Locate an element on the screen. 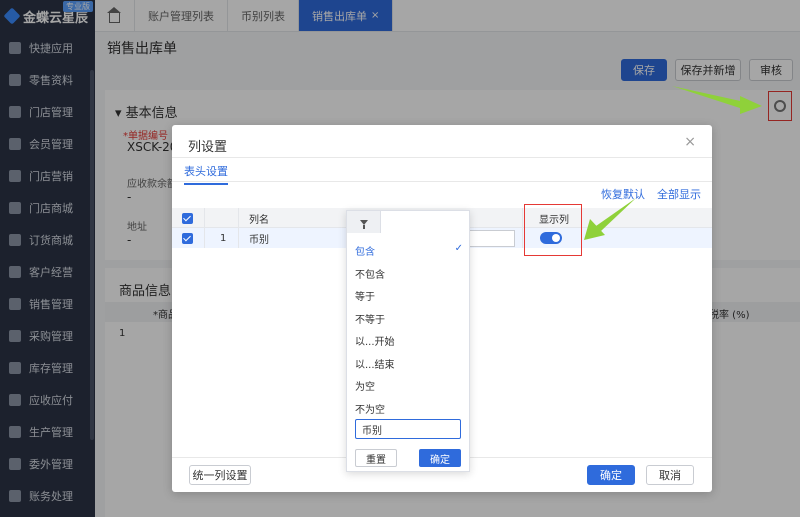 The width and height of the screenshot is (800, 517). arrow-to-settings is located at coordinates (717, 100).